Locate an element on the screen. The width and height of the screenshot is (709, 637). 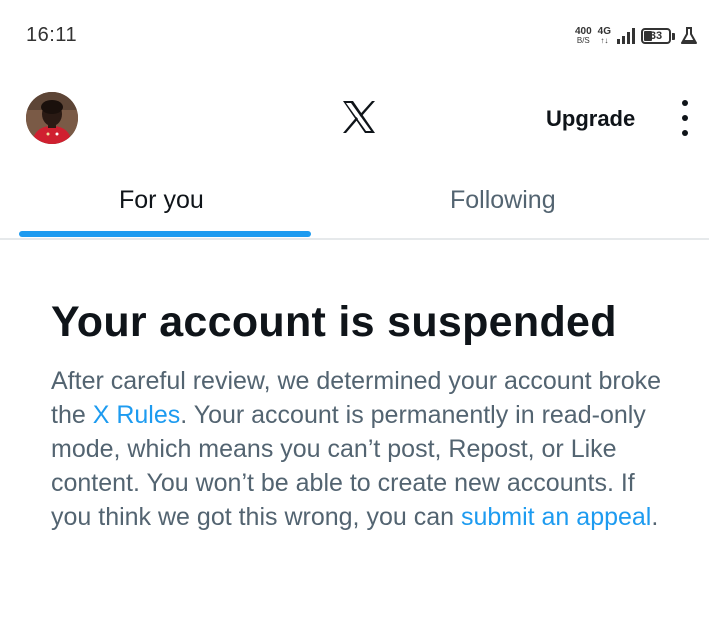
top-header: Upgrade is located at coordinates (354, 118).